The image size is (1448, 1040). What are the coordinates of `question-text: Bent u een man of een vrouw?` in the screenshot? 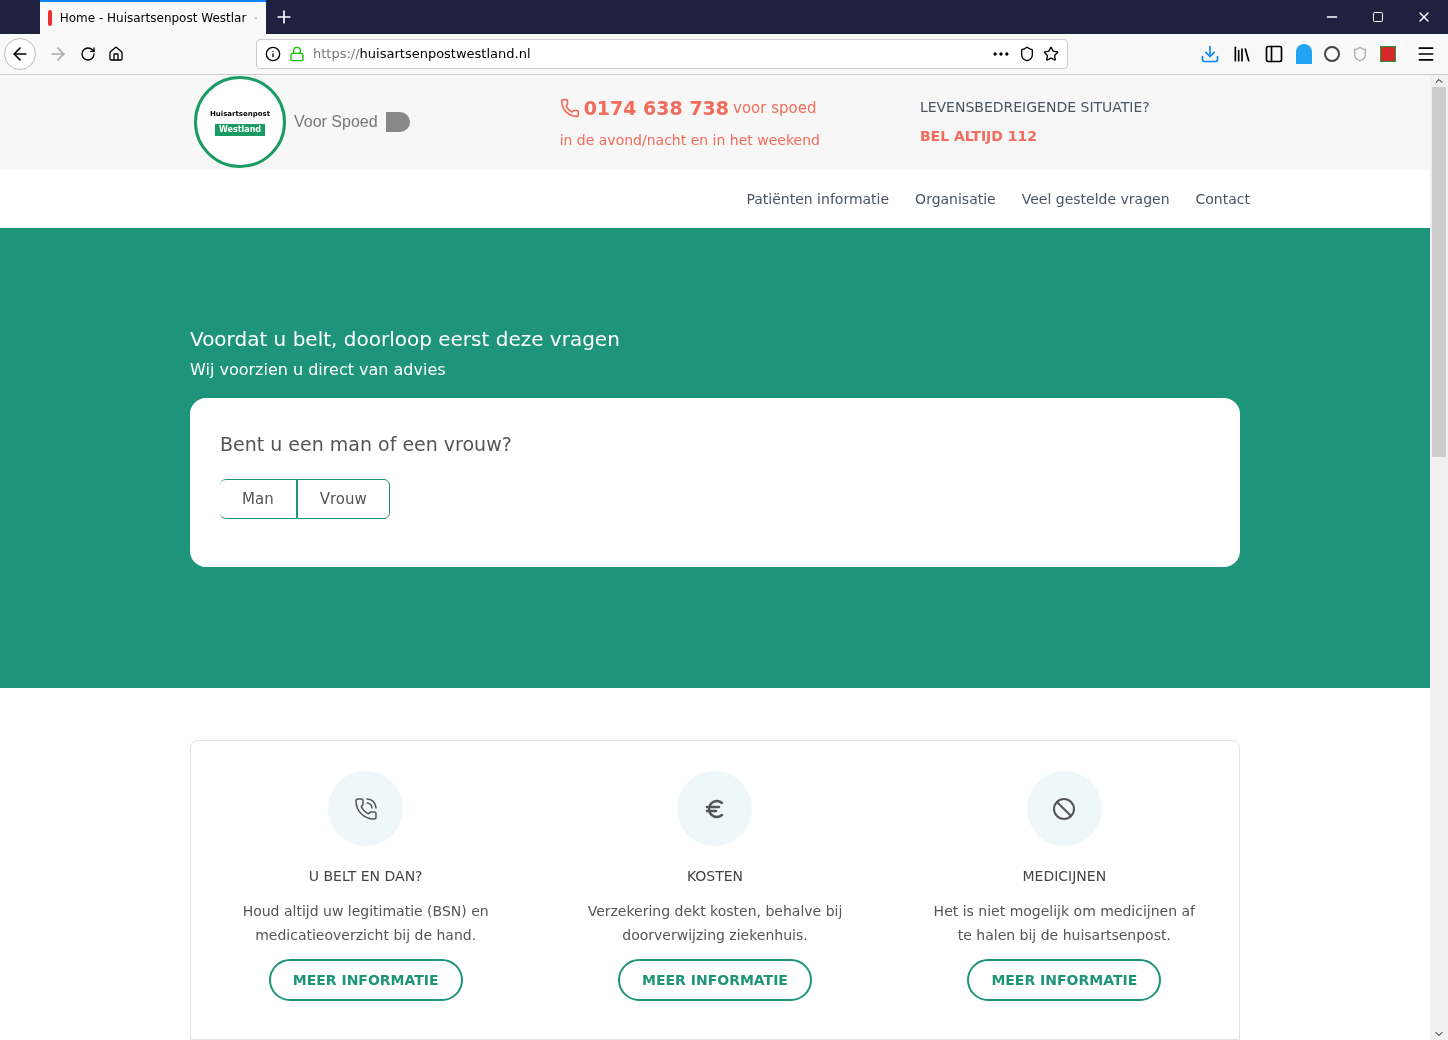 It's located at (366, 445).